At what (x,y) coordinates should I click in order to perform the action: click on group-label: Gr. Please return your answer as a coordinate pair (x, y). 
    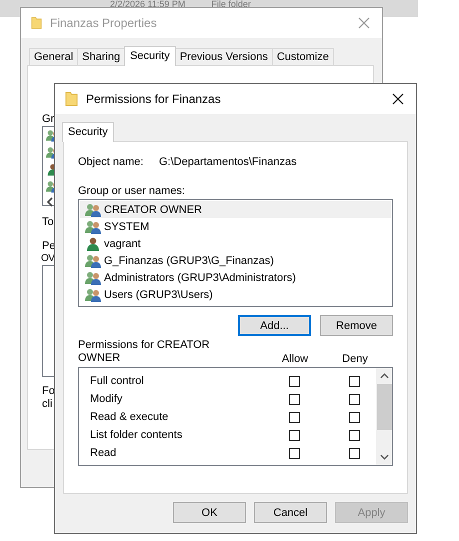
    Looking at the image, I should click on (48, 119).